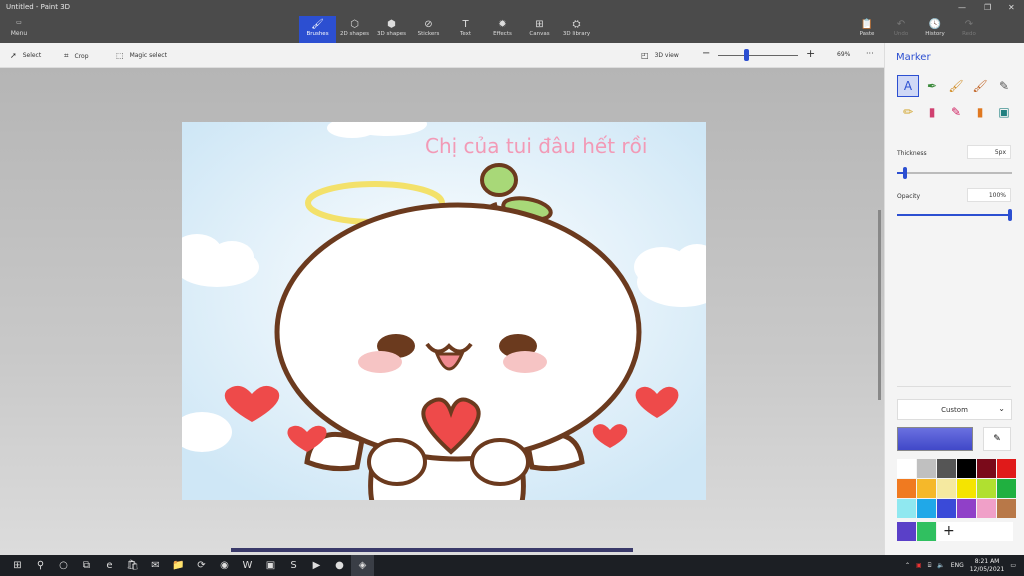 The image size is (1024, 576). What do you see at coordinates (746, 55) in the screenshot?
I see `zoom-slider-thumb` at bounding box center [746, 55].